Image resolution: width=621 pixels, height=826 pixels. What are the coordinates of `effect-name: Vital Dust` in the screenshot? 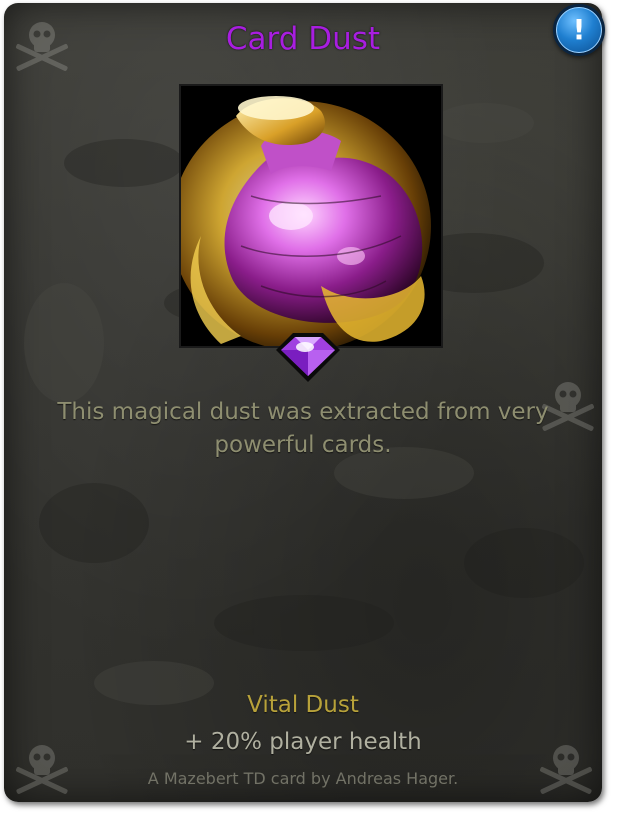 It's located at (303, 705).